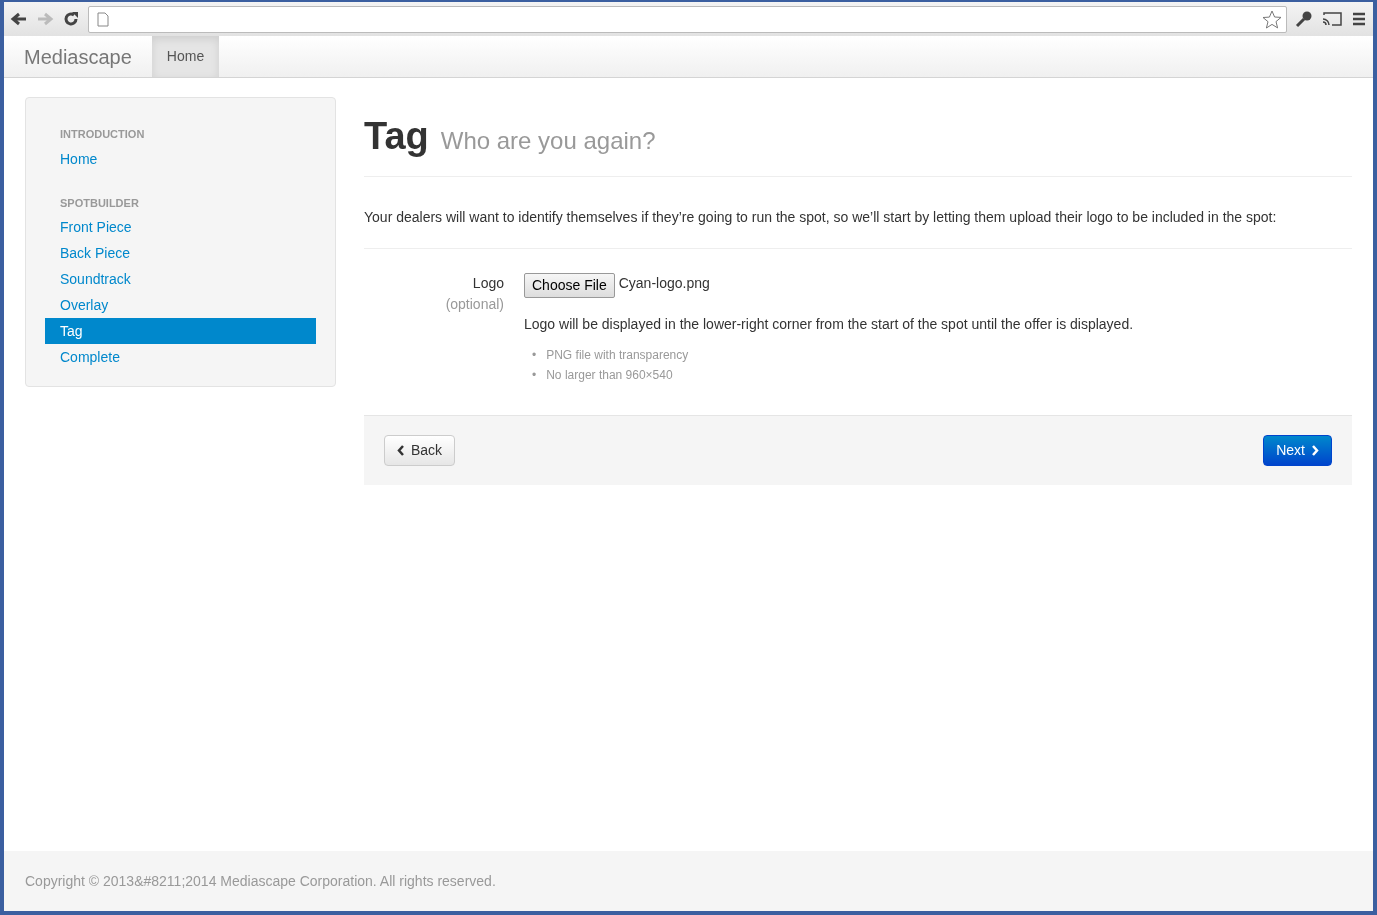 Image resolution: width=1377 pixels, height=915 pixels. What do you see at coordinates (260, 881) in the screenshot?
I see `copyright-text: Copyright © 2013&#8211;2014 Mediascape Corporation. All rights reserved.` at bounding box center [260, 881].